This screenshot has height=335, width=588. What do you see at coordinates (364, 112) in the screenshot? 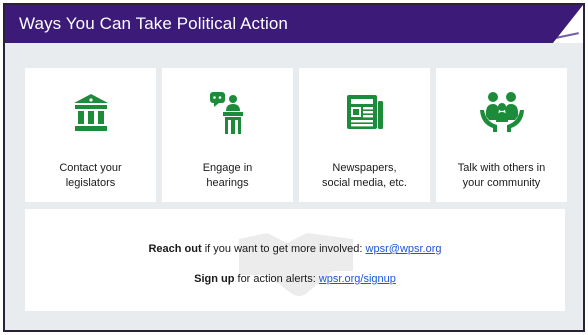
I see `newspaper-icon` at bounding box center [364, 112].